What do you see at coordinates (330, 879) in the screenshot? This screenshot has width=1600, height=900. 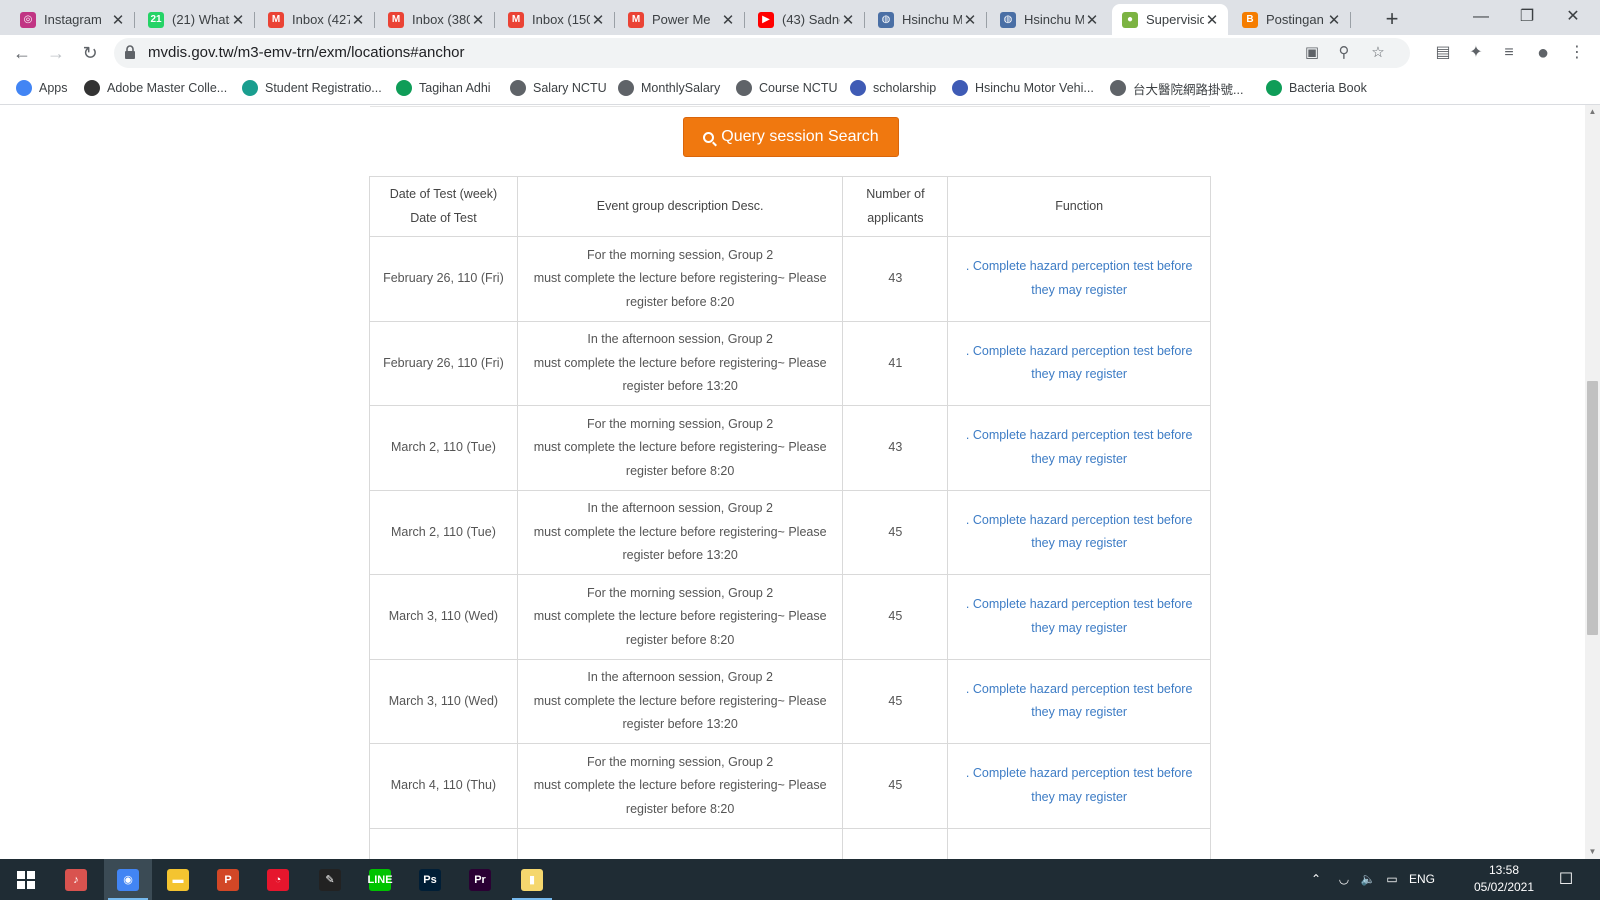 I see `taskbar-app-inkscape: ✎` at bounding box center [330, 879].